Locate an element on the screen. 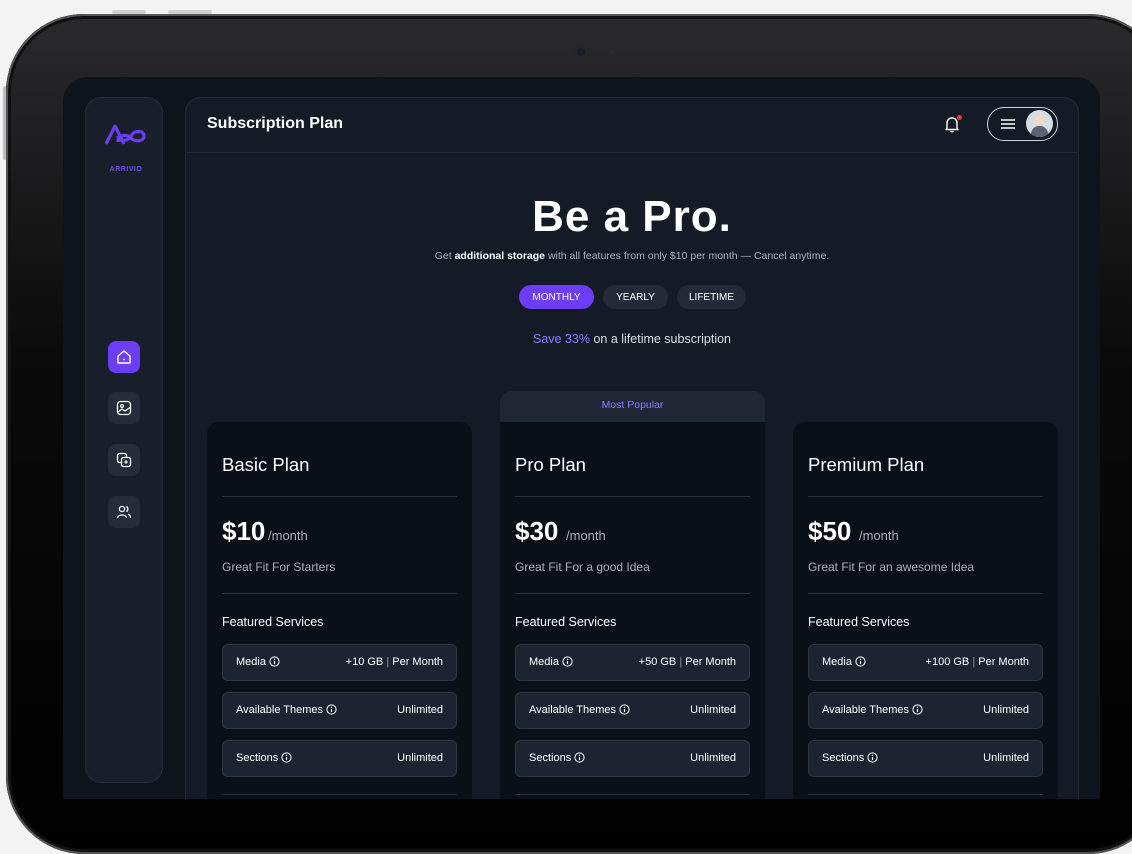  feature-value: +10 GB | Per Month is located at coordinates (394, 662).